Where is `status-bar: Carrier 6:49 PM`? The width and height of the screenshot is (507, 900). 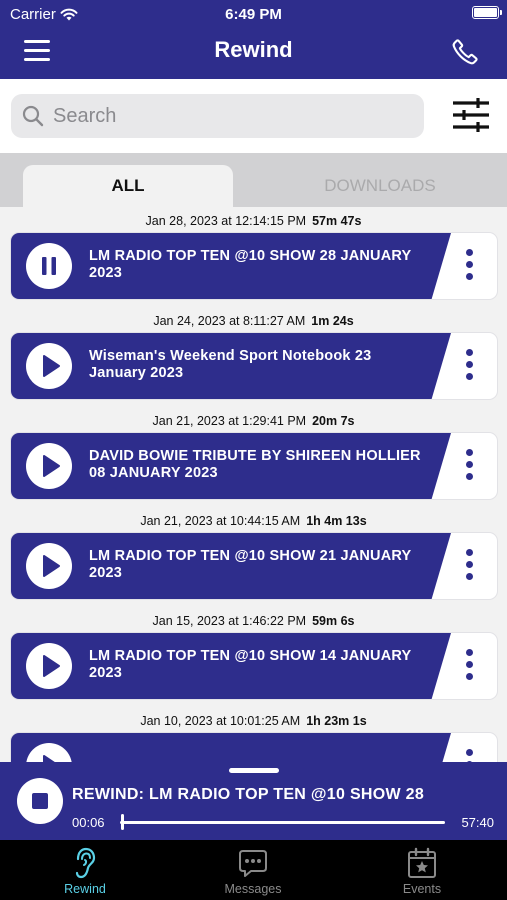
status-bar: Carrier 6:49 PM is located at coordinates (253, 14).